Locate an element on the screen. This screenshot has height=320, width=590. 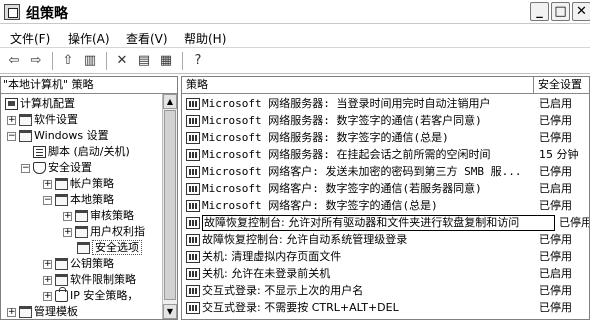
tree-item-label: 软件设置 is located at coordinates (56, 119).